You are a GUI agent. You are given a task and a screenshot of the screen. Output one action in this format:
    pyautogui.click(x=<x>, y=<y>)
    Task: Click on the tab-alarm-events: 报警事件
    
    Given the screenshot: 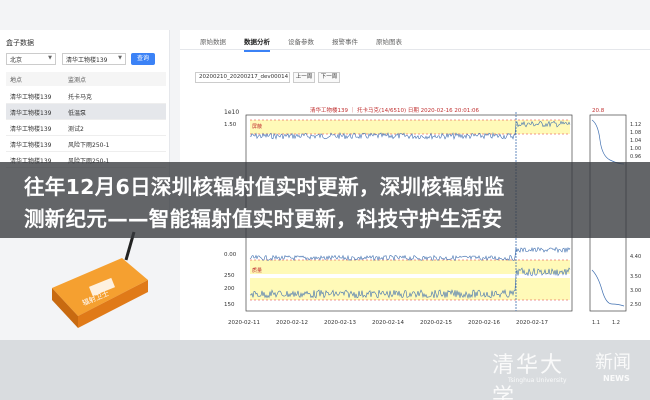 What is the action you would take?
    pyautogui.click(x=345, y=41)
    